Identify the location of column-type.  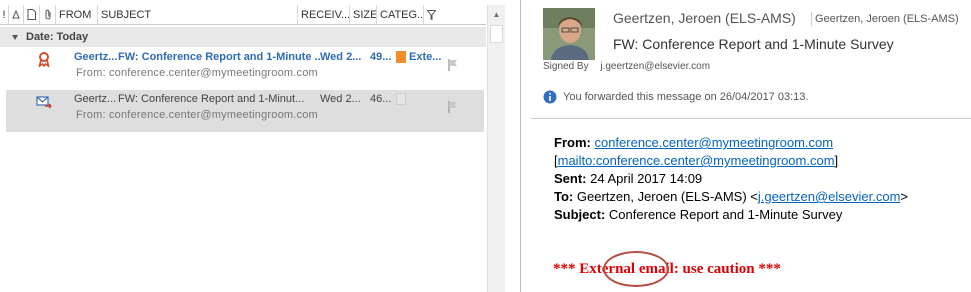
(32, 14).